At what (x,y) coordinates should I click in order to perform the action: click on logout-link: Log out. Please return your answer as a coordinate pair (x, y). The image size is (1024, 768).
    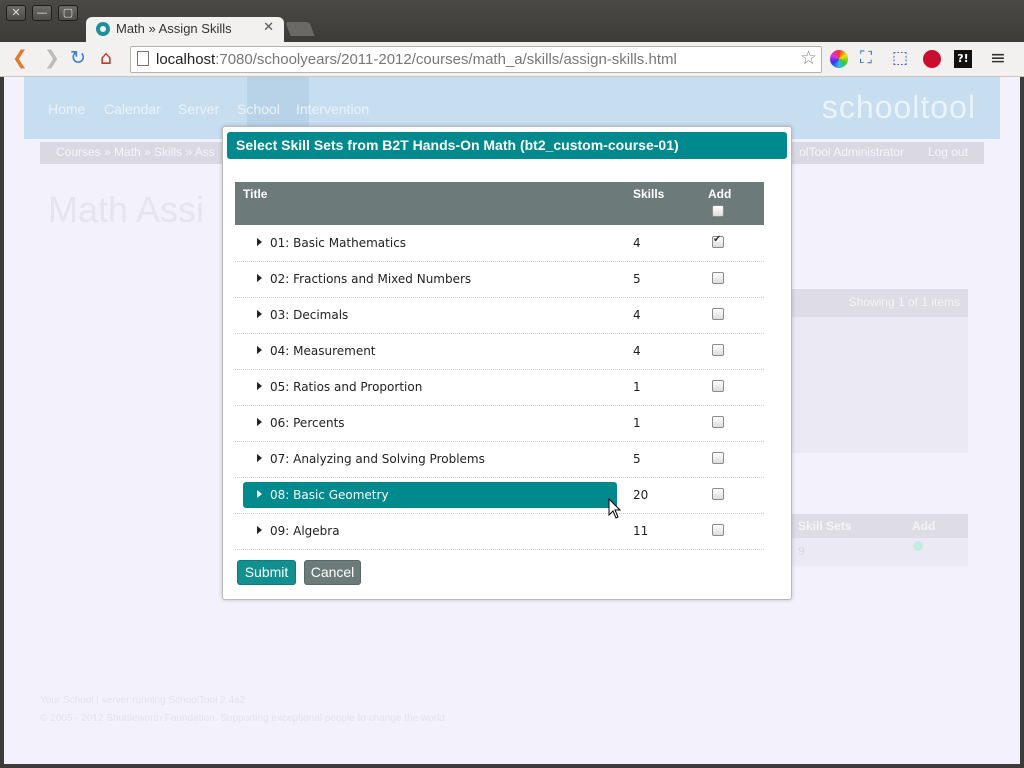
    Looking at the image, I should click on (948, 152).